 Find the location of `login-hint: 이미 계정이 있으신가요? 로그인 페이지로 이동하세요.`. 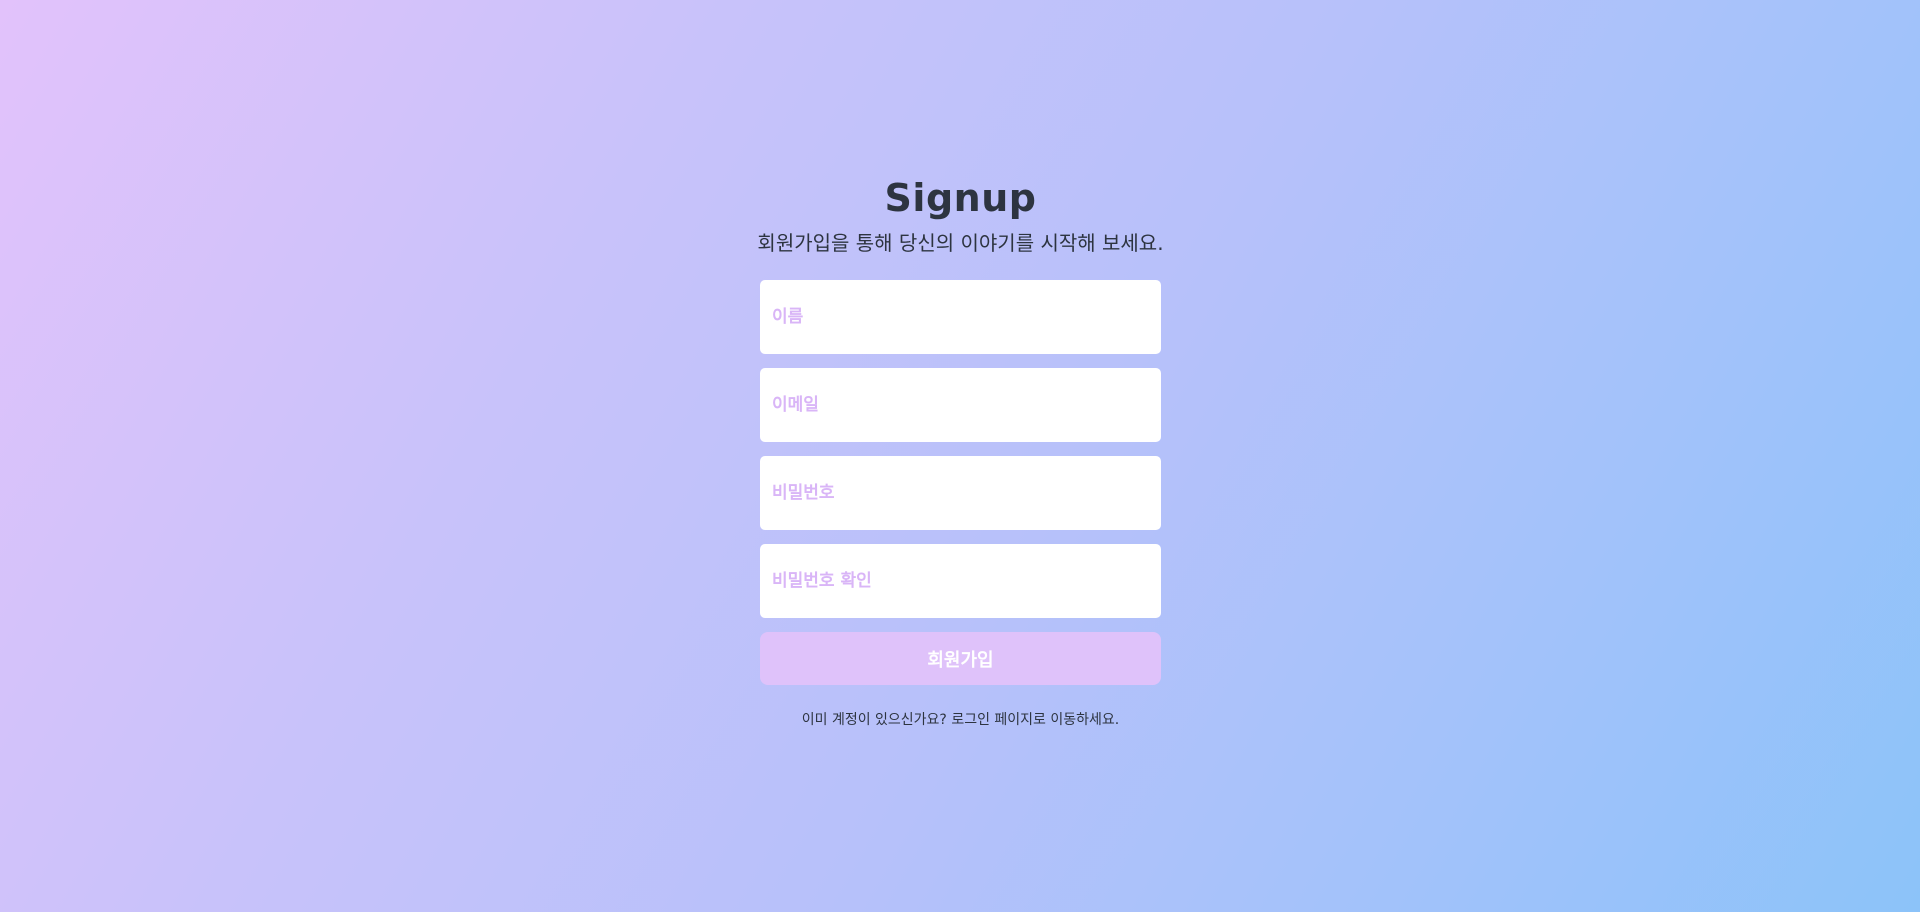

login-hint: 이미 계정이 있으신가요? 로그인 페이지로 이동하세요. is located at coordinates (961, 720).